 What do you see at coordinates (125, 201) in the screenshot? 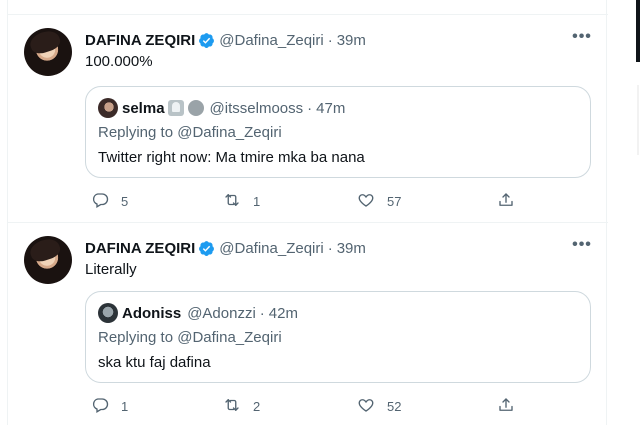
I see `reply-count: 5` at bounding box center [125, 201].